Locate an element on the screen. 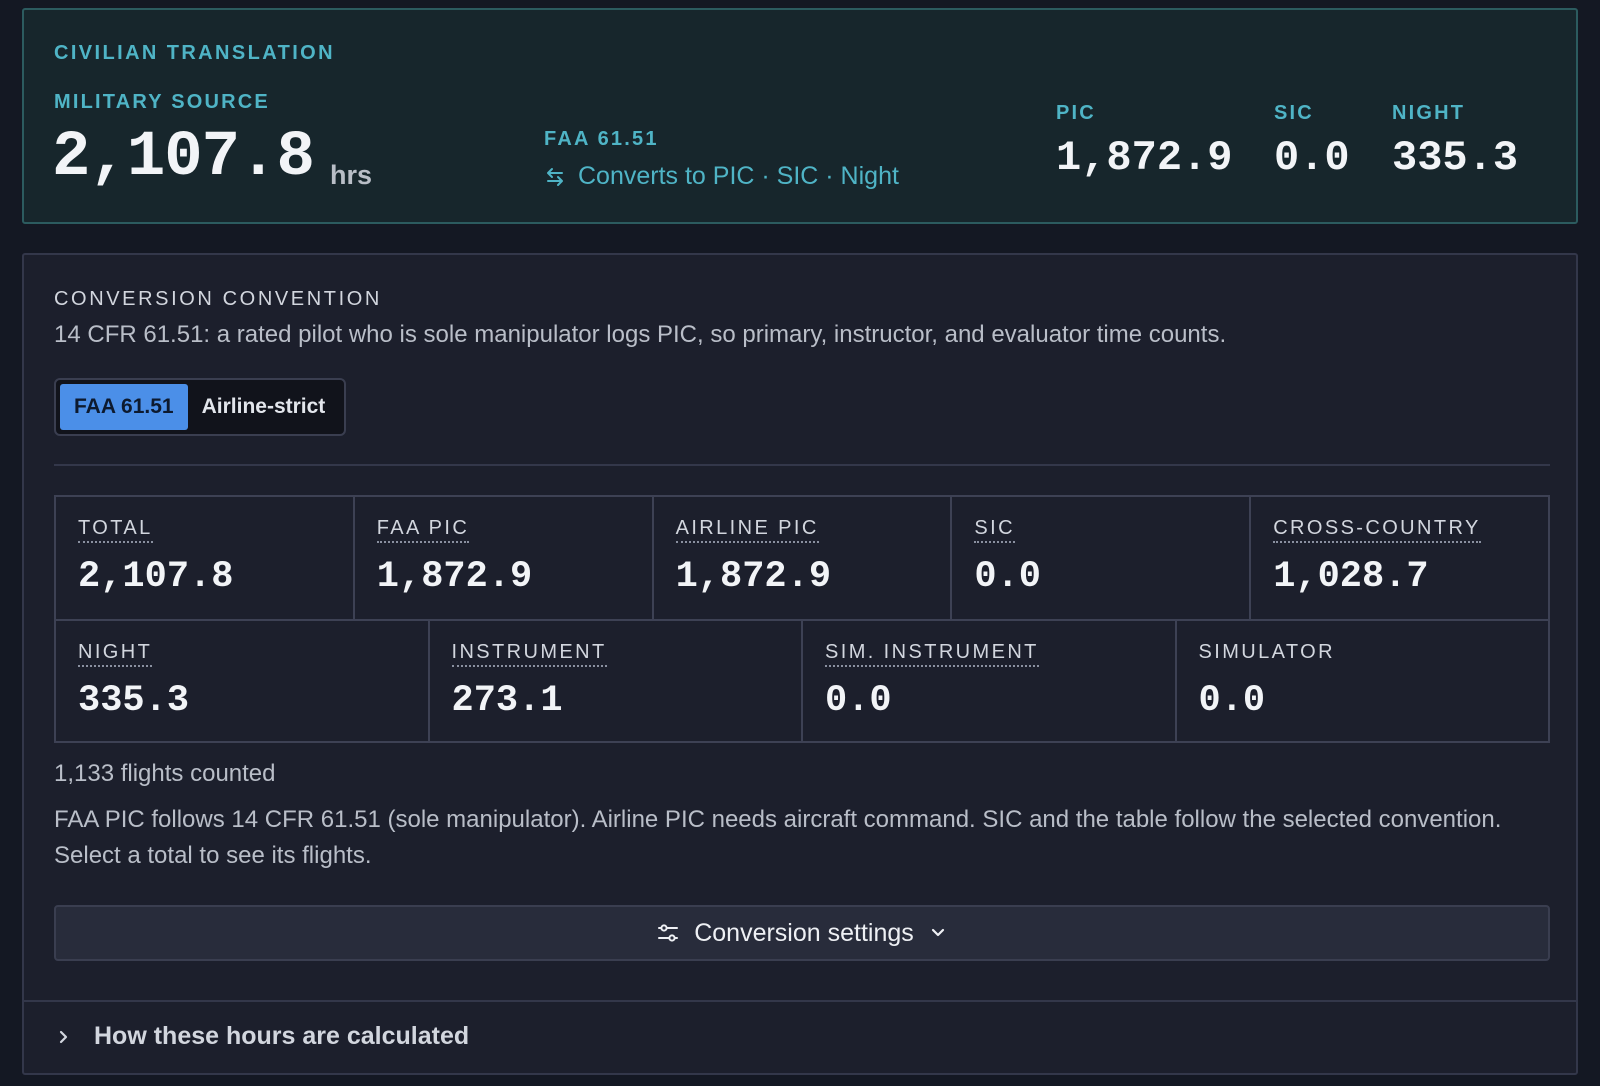  airline-strict-option: Airline-strict is located at coordinates (264, 407).